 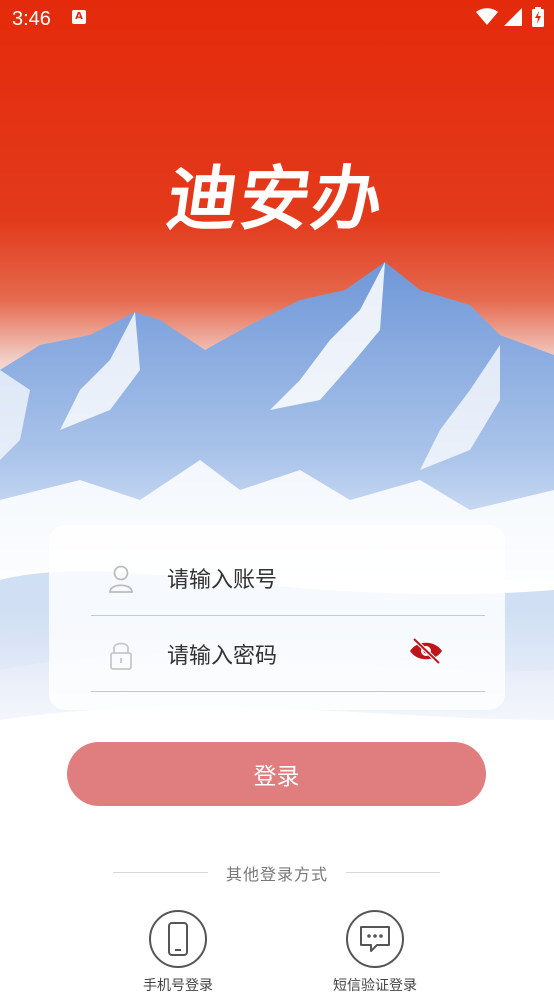 What do you see at coordinates (160, 872) in the screenshot?
I see `divider-left` at bounding box center [160, 872].